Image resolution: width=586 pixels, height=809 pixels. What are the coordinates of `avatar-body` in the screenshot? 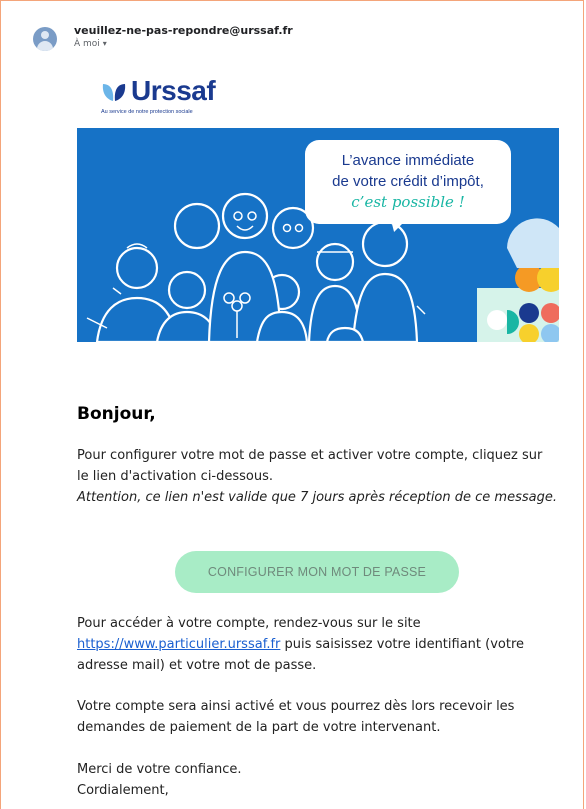 It's located at (45, 46).